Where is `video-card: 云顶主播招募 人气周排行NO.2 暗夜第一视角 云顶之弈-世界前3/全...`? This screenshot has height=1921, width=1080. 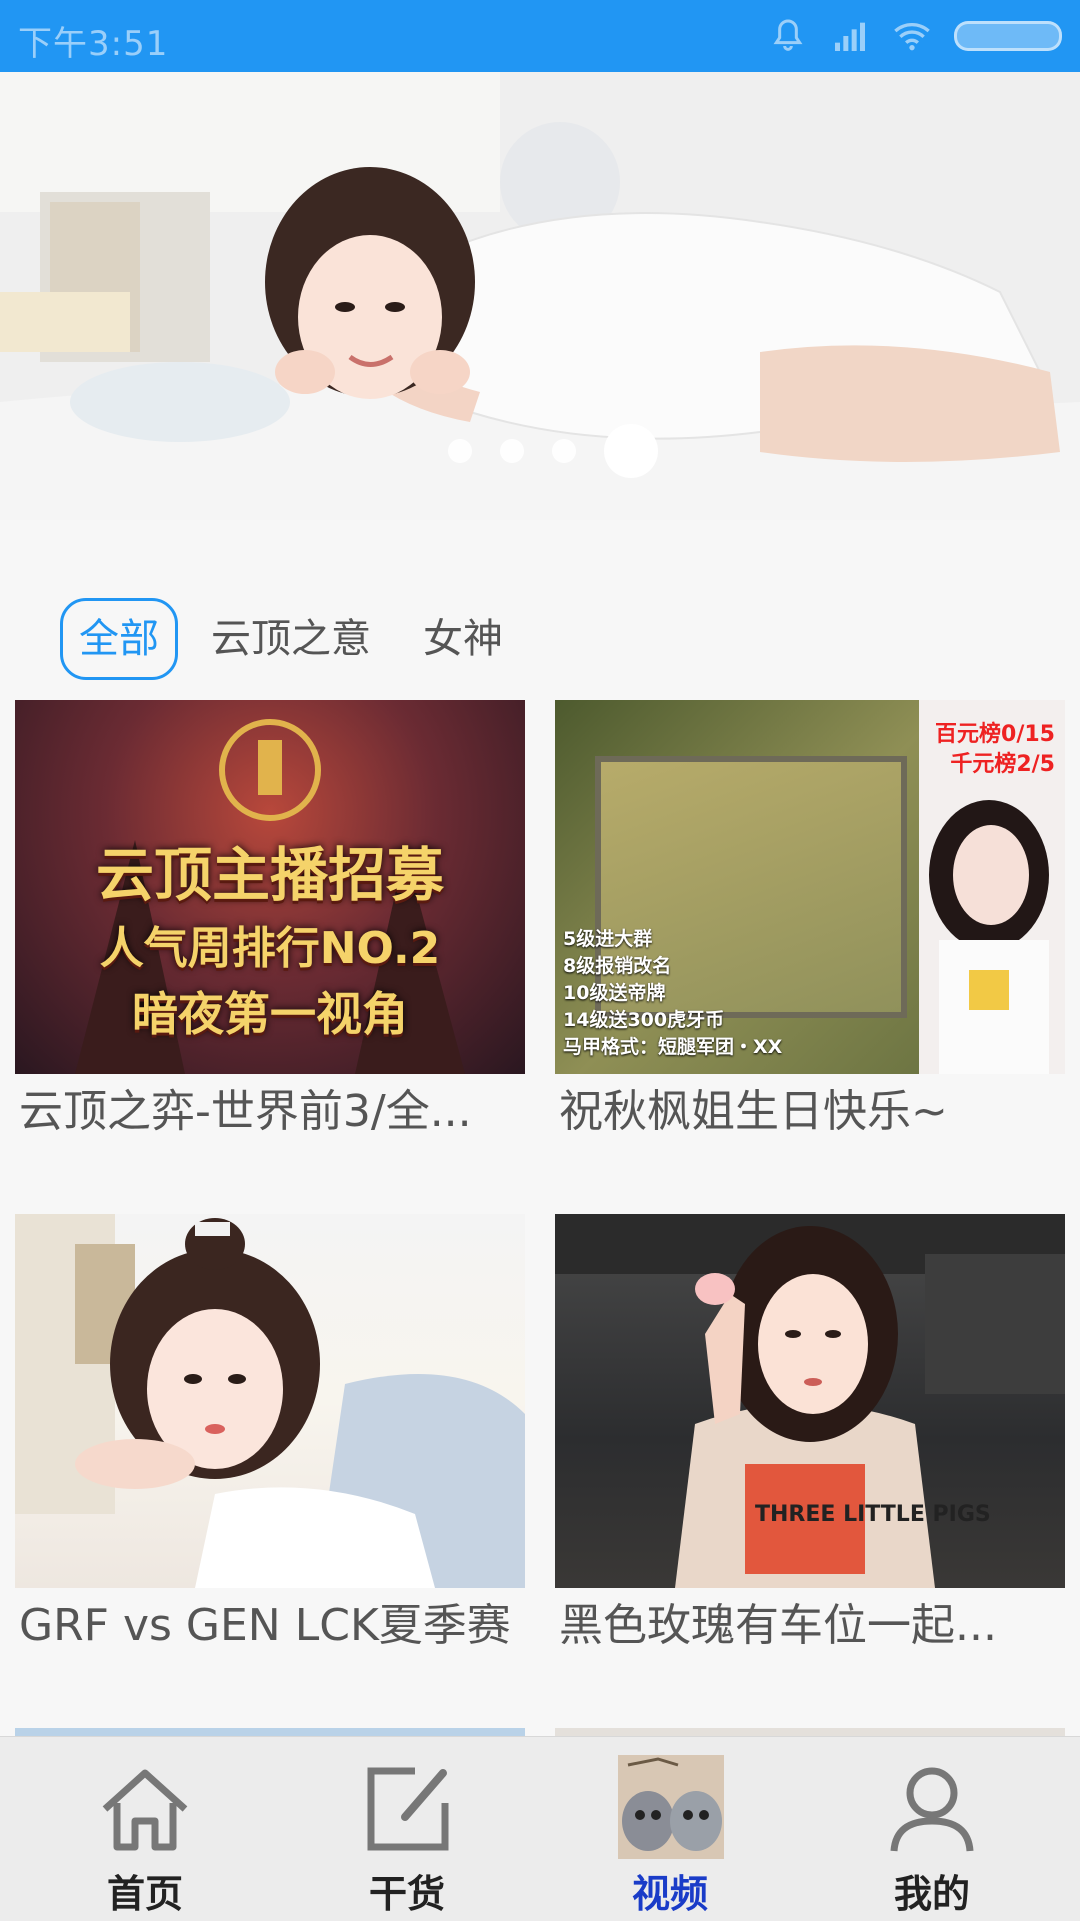 video-card: 云顶主播招募 人气周排行NO.2 暗夜第一视角 云顶之弈-世界前3/全... is located at coordinates (270, 921).